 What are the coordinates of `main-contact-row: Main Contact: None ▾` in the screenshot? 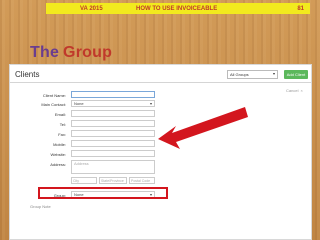 It's located at (90, 104).